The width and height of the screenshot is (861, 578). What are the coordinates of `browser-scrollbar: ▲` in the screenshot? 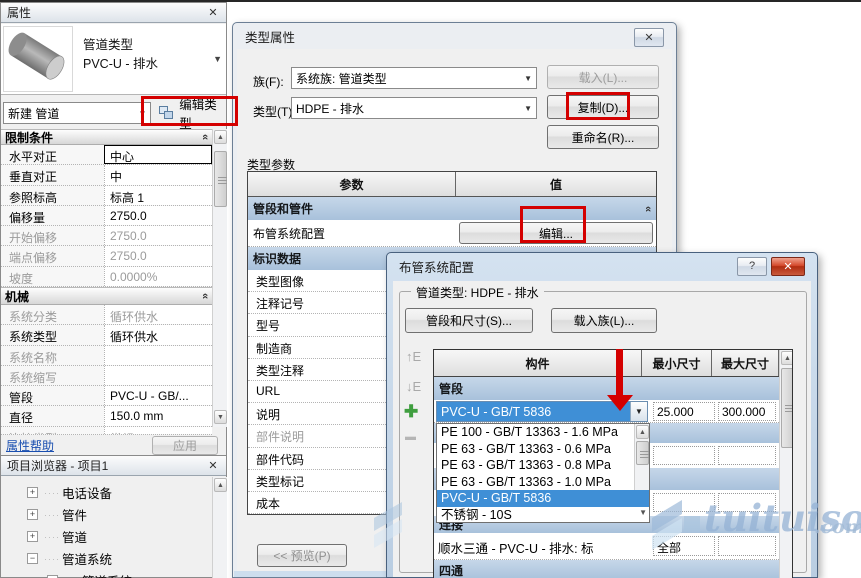 It's located at (219, 527).